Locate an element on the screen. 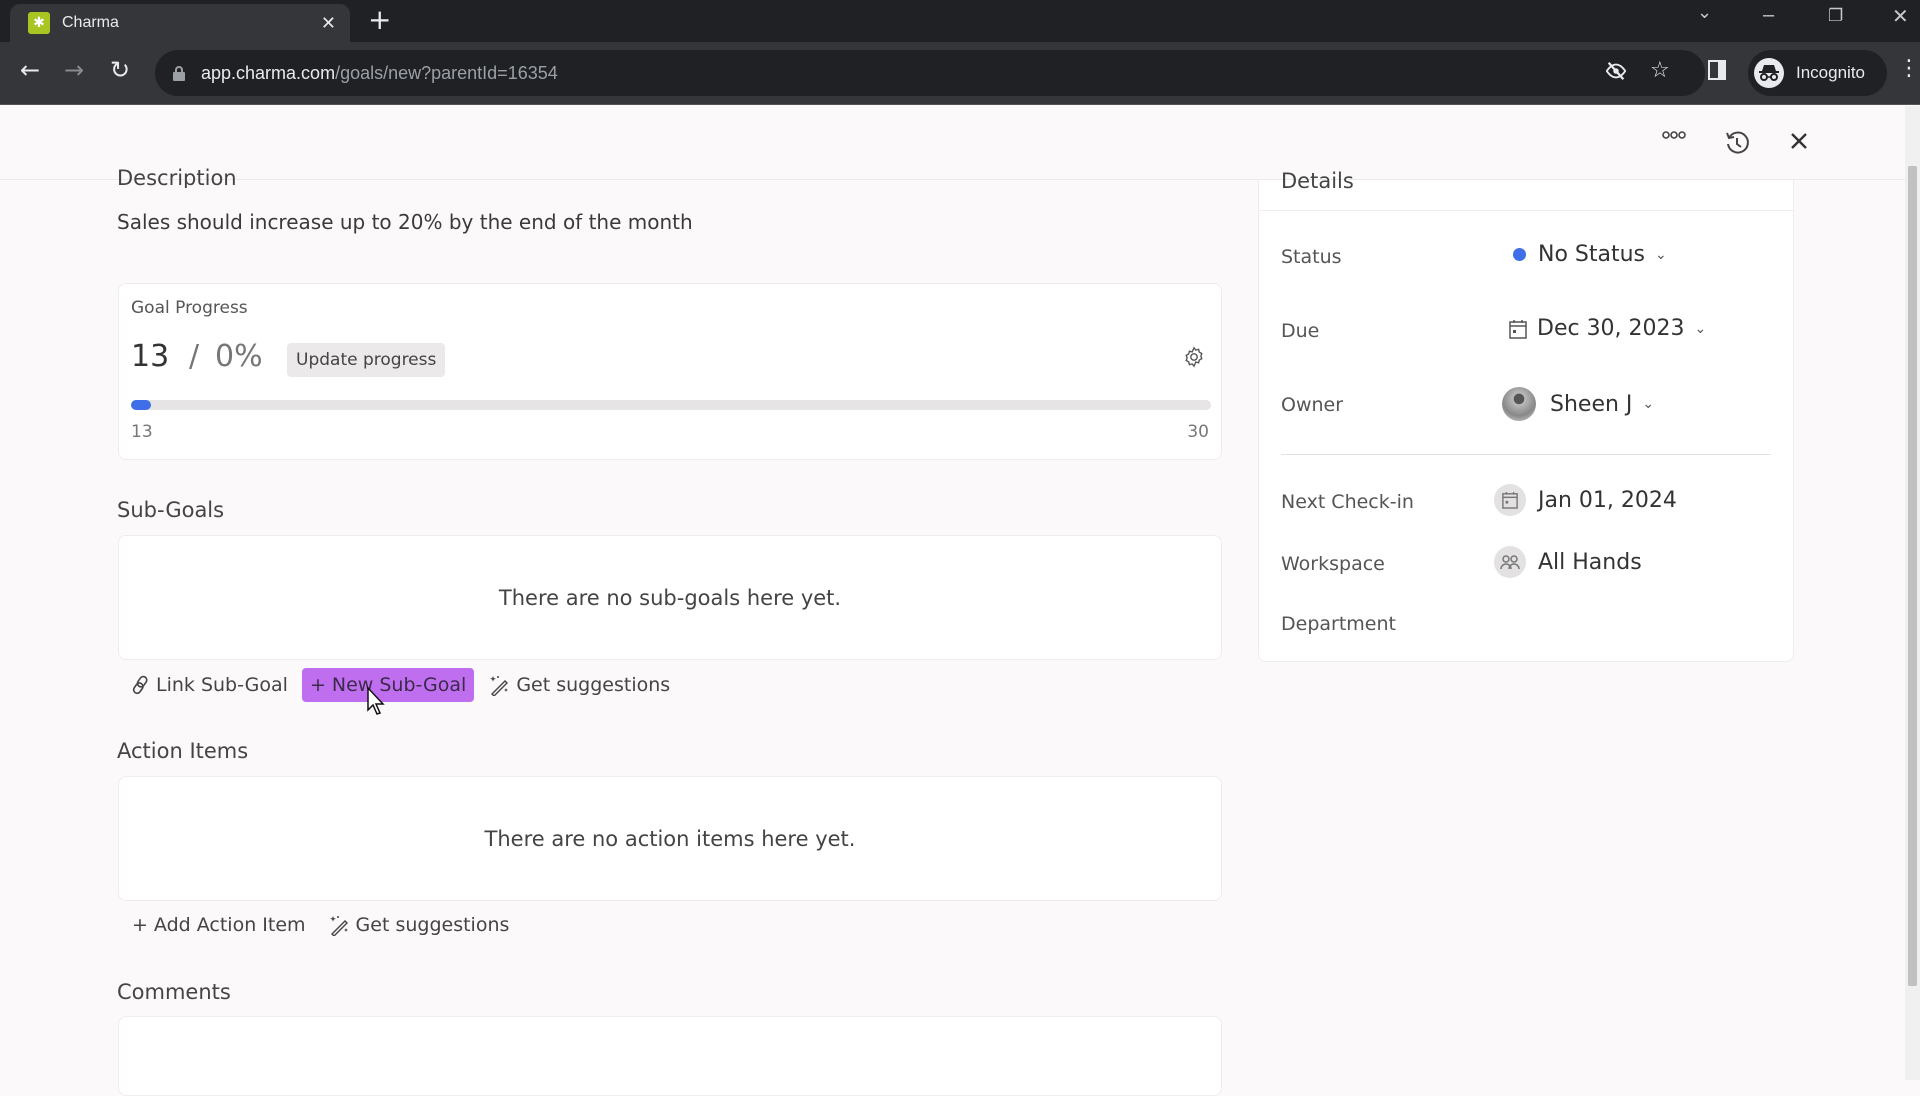 This screenshot has height=1096, width=1920. goal-percent: 0% is located at coordinates (239, 356).